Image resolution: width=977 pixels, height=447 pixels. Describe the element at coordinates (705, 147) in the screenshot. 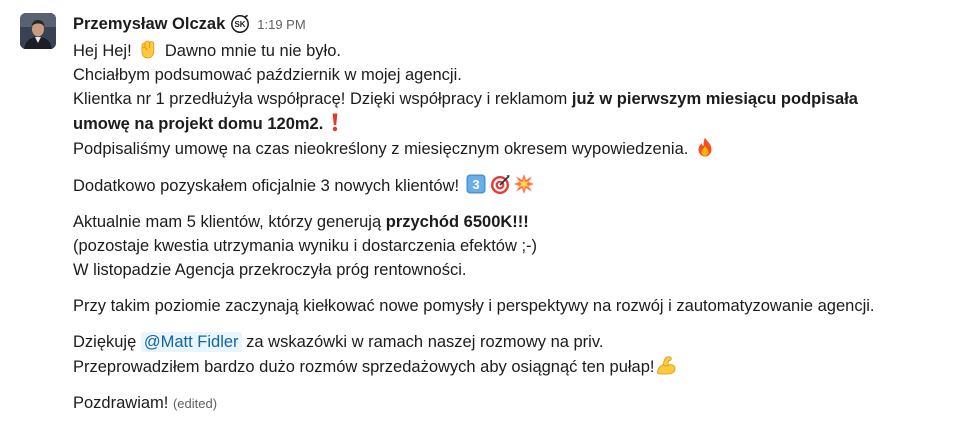

I see `fire-icon` at that location.